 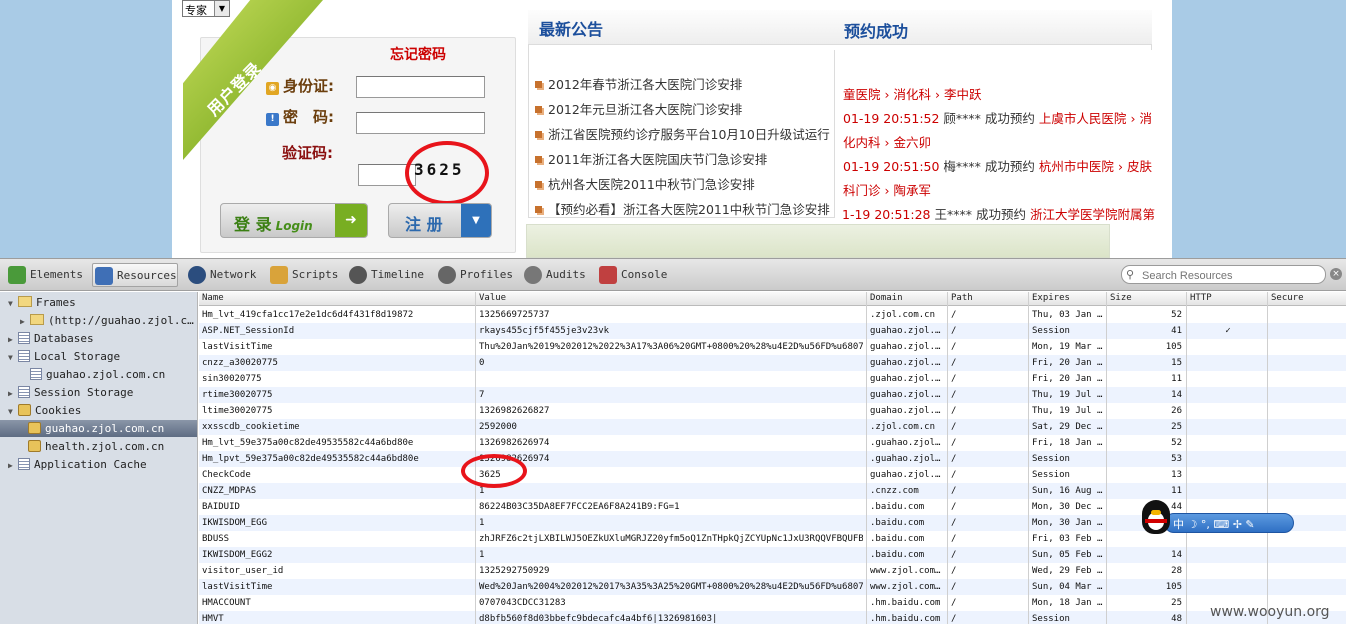 What do you see at coordinates (886, 214) in the screenshot?
I see `appointment-time: 1-19 20:51:28` at bounding box center [886, 214].